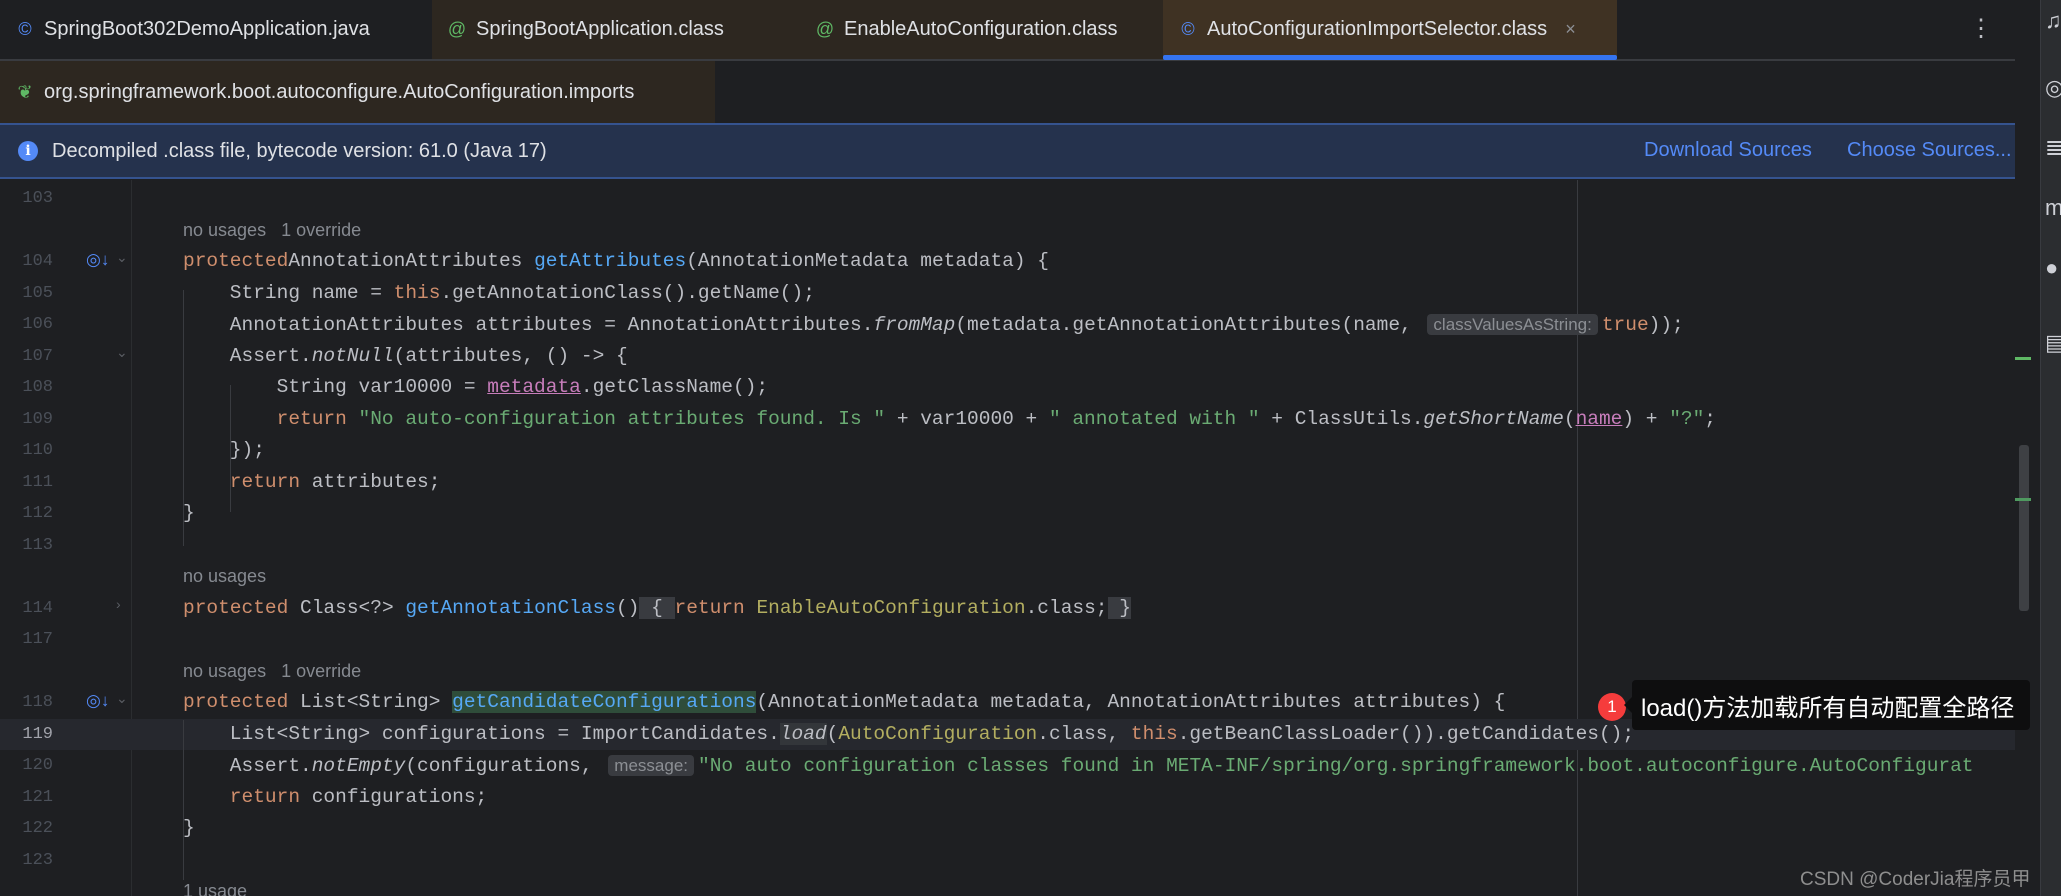  Describe the element at coordinates (224, 576) in the screenshot. I see `usage-hint-text: no usages` at that location.